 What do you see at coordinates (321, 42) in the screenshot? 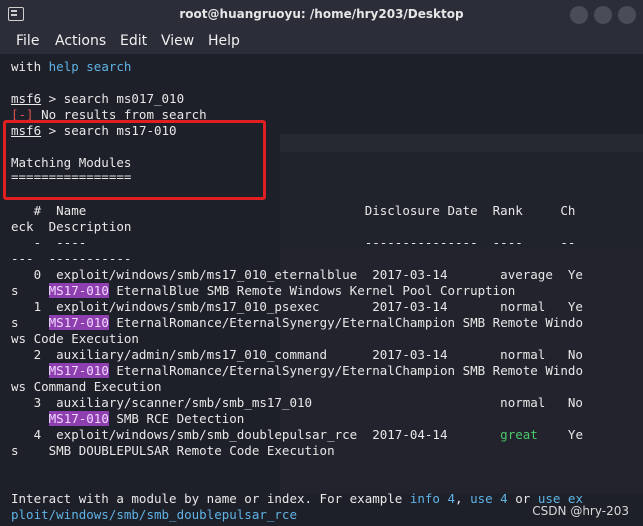
I see `menu-bar: File Actions Edit View Help` at bounding box center [321, 42].